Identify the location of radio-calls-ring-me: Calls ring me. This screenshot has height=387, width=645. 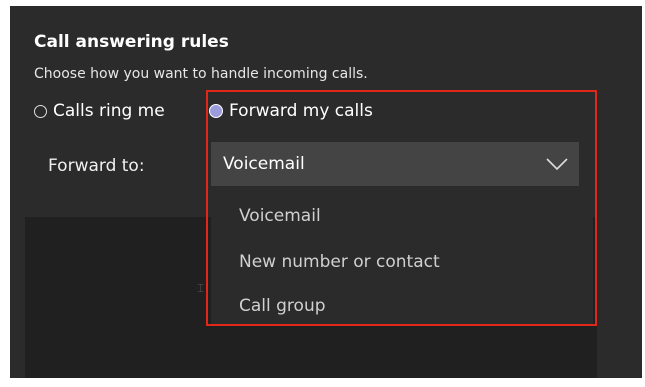
(99, 111).